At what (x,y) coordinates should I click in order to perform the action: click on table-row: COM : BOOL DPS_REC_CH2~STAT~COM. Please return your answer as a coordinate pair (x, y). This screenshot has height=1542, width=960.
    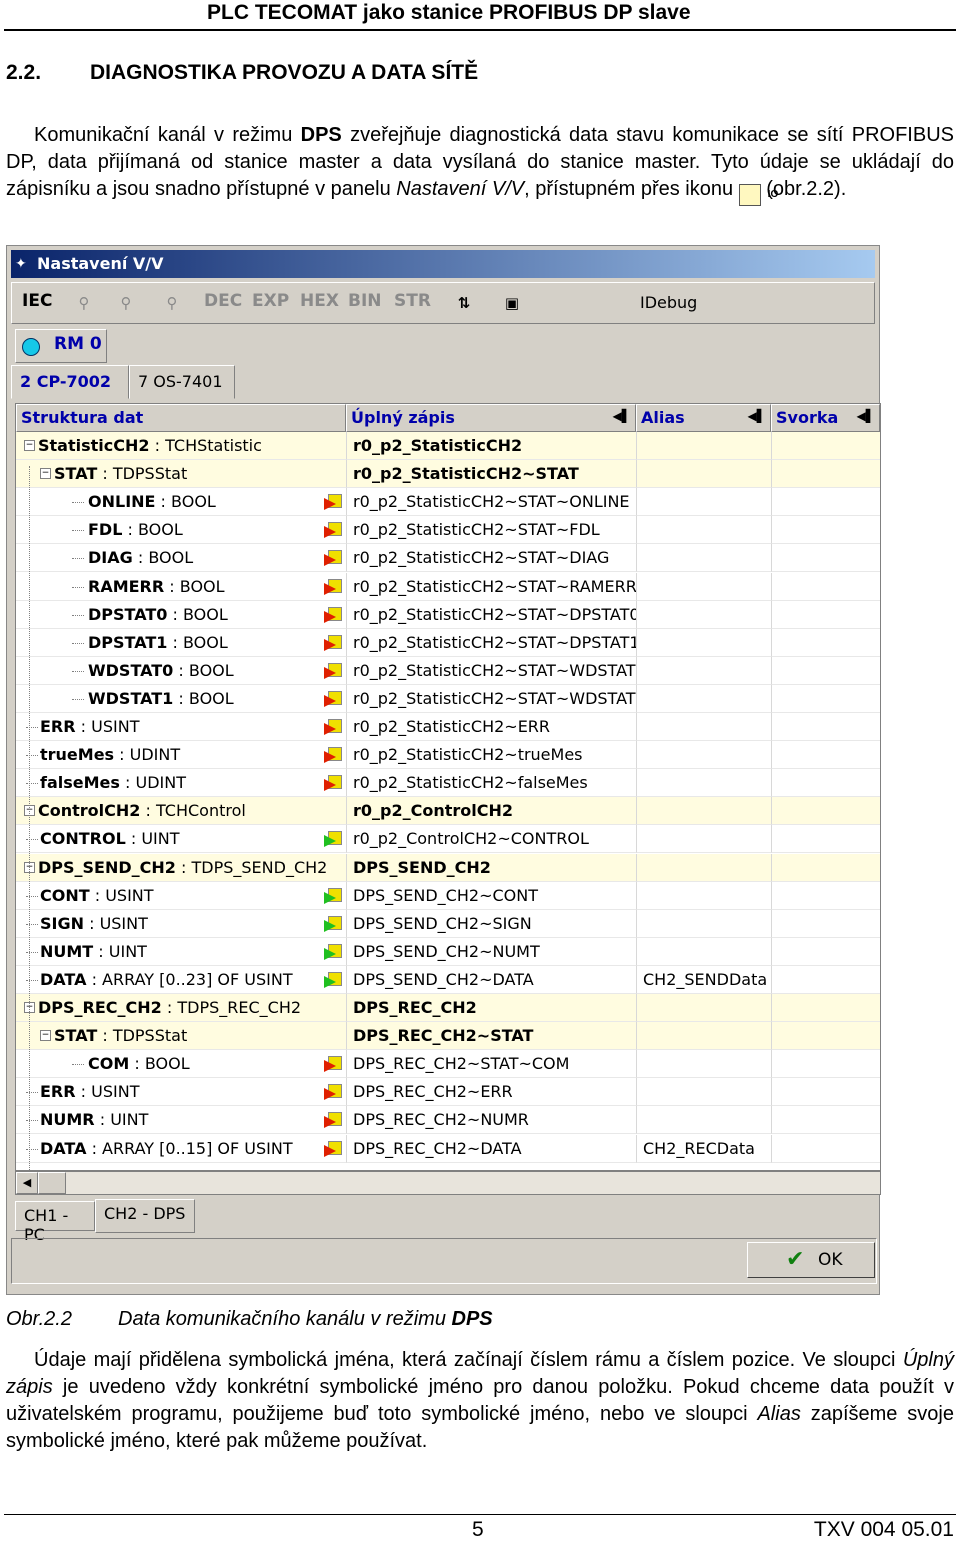
    Looking at the image, I should click on (448, 1064).